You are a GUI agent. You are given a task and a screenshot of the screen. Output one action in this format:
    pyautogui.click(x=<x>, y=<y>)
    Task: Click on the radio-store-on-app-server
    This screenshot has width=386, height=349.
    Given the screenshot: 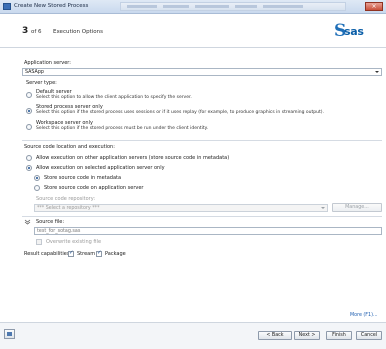 What is the action you would take?
    pyautogui.click(x=37, y=188)
    